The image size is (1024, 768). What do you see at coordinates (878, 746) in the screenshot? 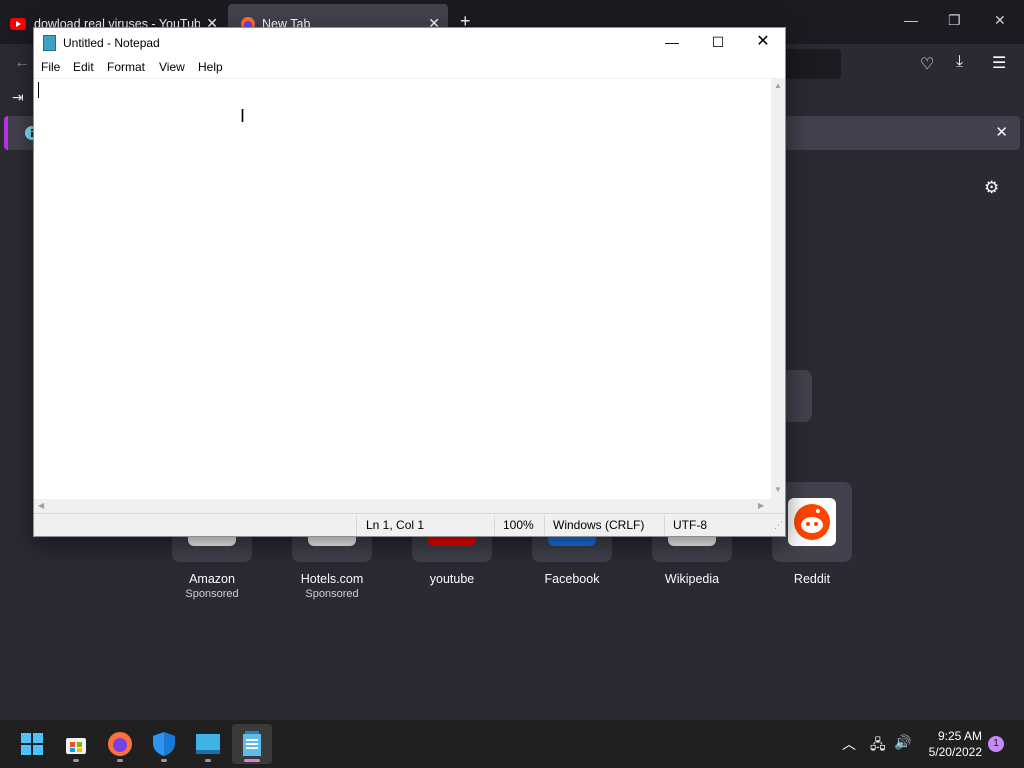
I see `network-icon: 🖧` at bounding box center [878, 746].